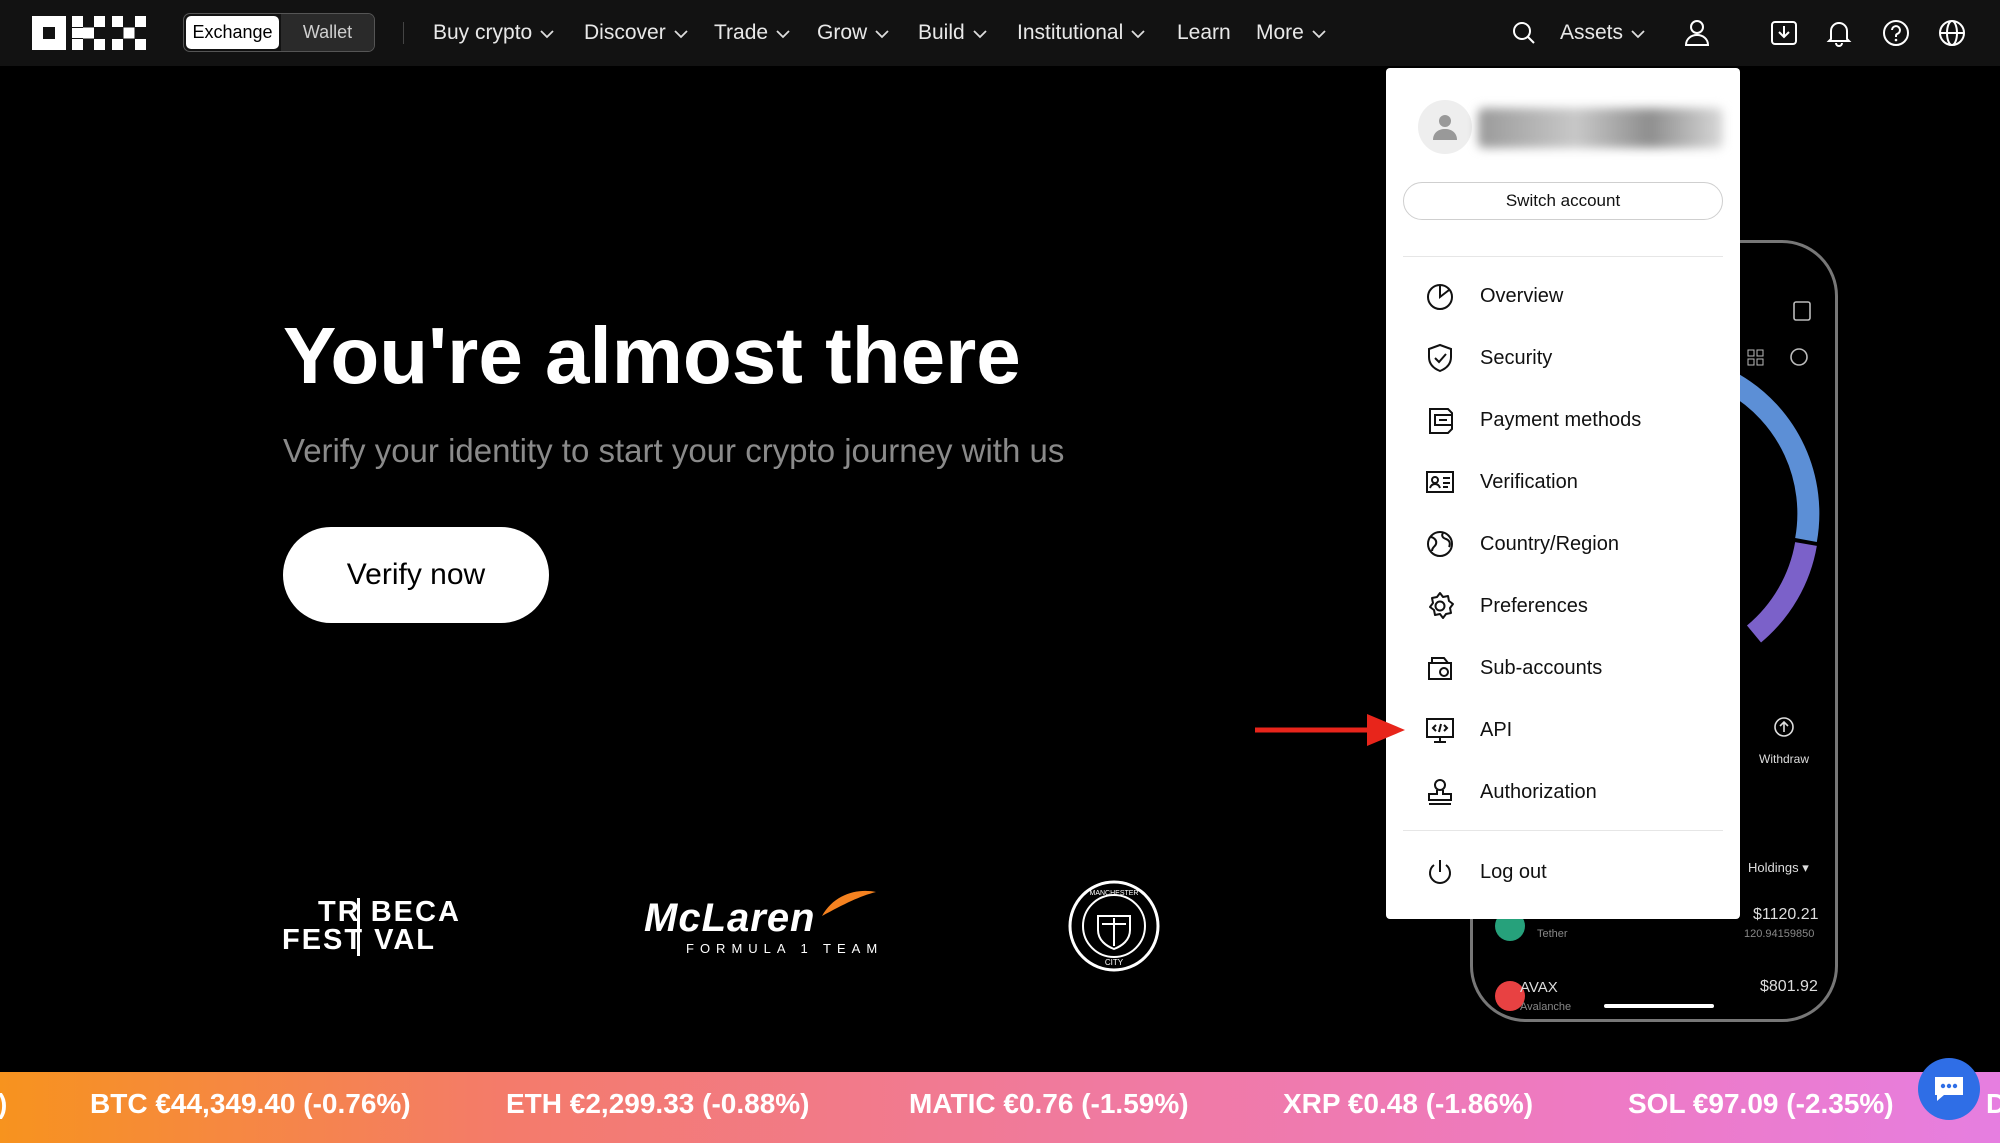 The width and height of the screenshot is (2000, 1143). What do you see at coordinates (1440, 872) in the screenshot?
I see `power-icon` at bounding box center [1440, 872].